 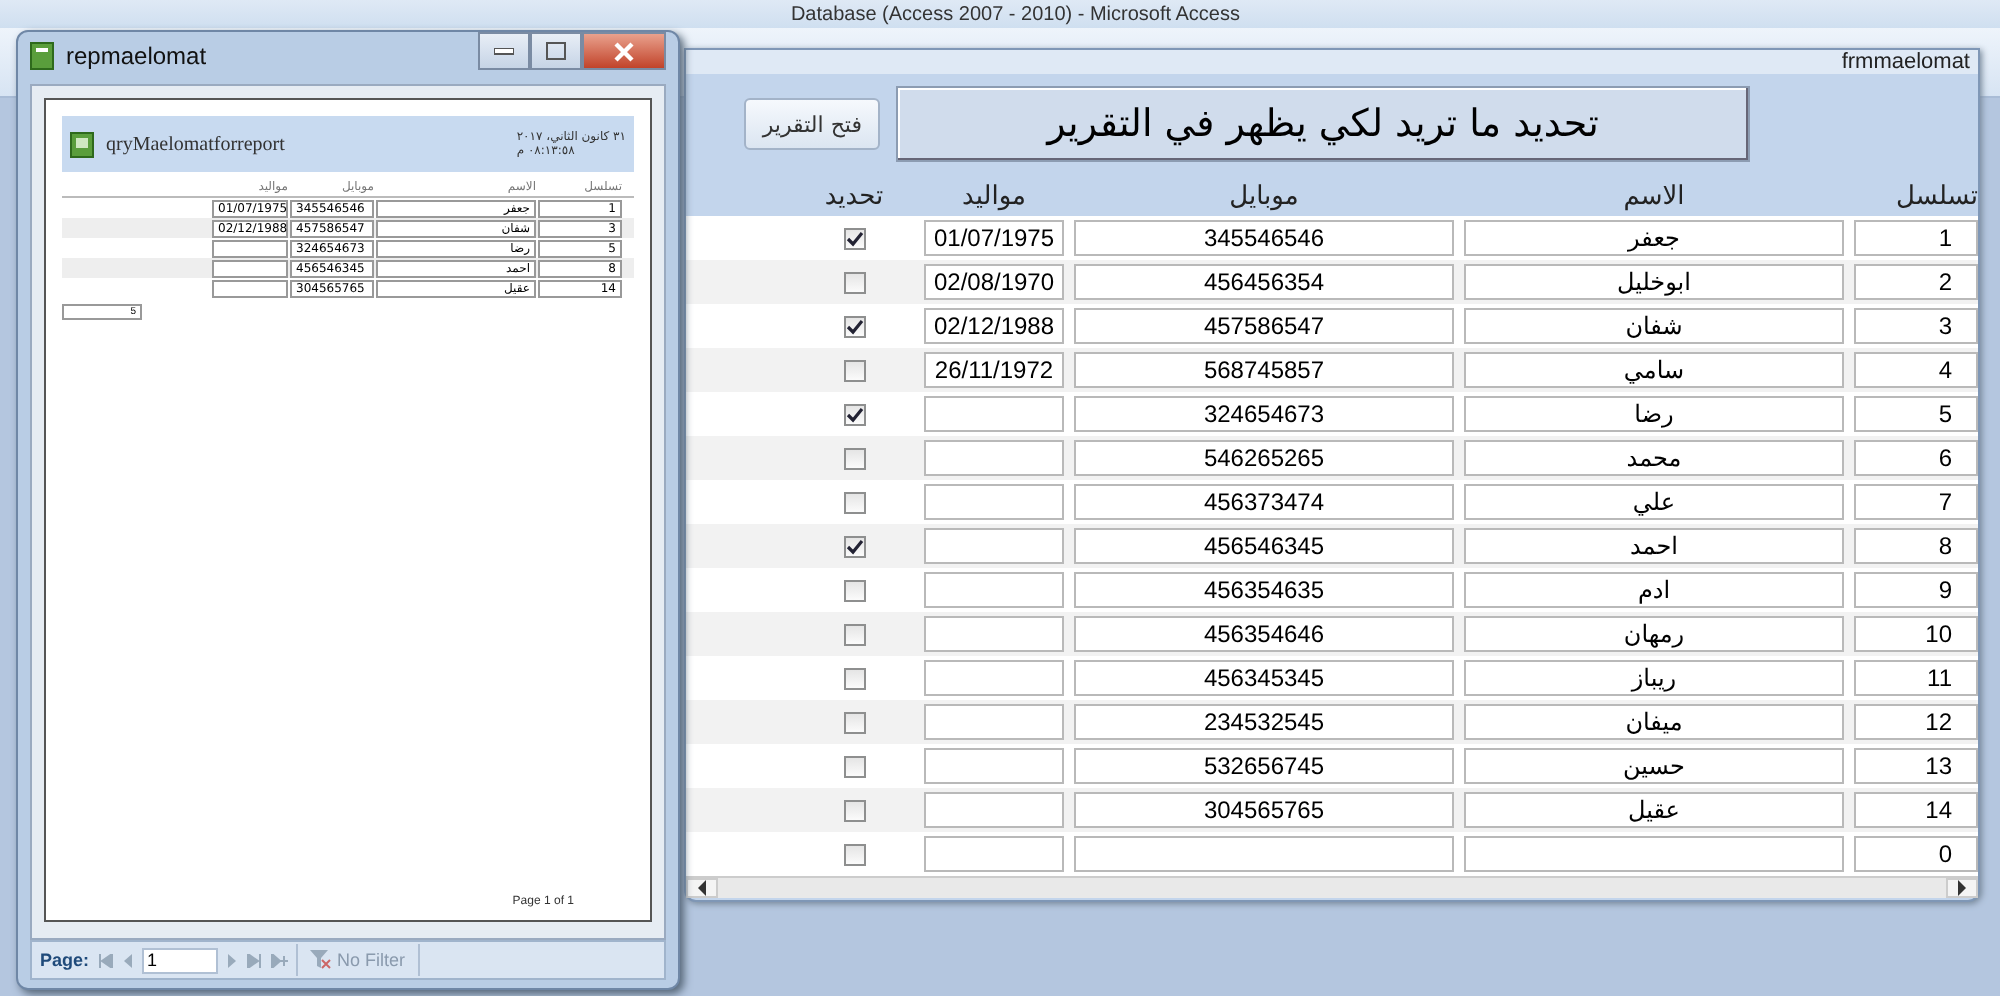 What do you see at coordinates (1916, 590) in the screenshot?
I see `table-cell: 9` at bounding box center [1916, 590].